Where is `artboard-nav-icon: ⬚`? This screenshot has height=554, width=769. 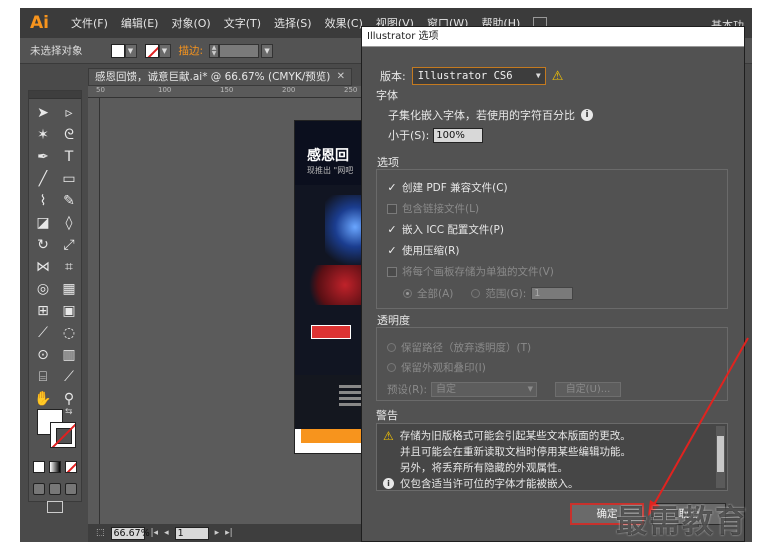
artboard-nav-icon: ⬚ is located at coordinates (100, 533).